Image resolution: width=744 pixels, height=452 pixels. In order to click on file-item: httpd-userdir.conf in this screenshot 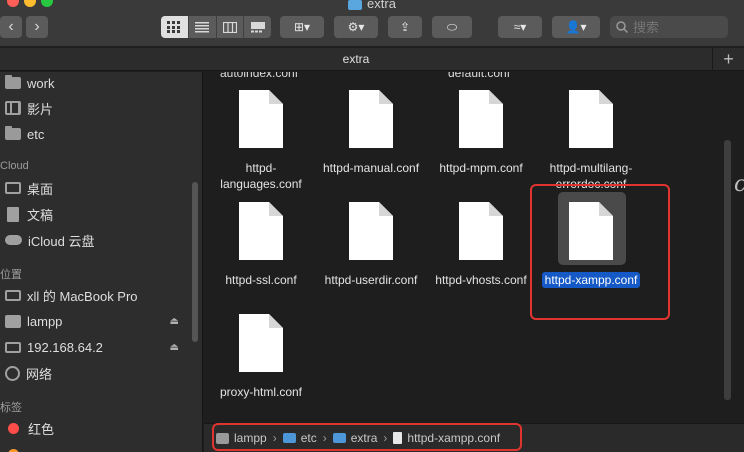, I will do `click(371, 240)`.